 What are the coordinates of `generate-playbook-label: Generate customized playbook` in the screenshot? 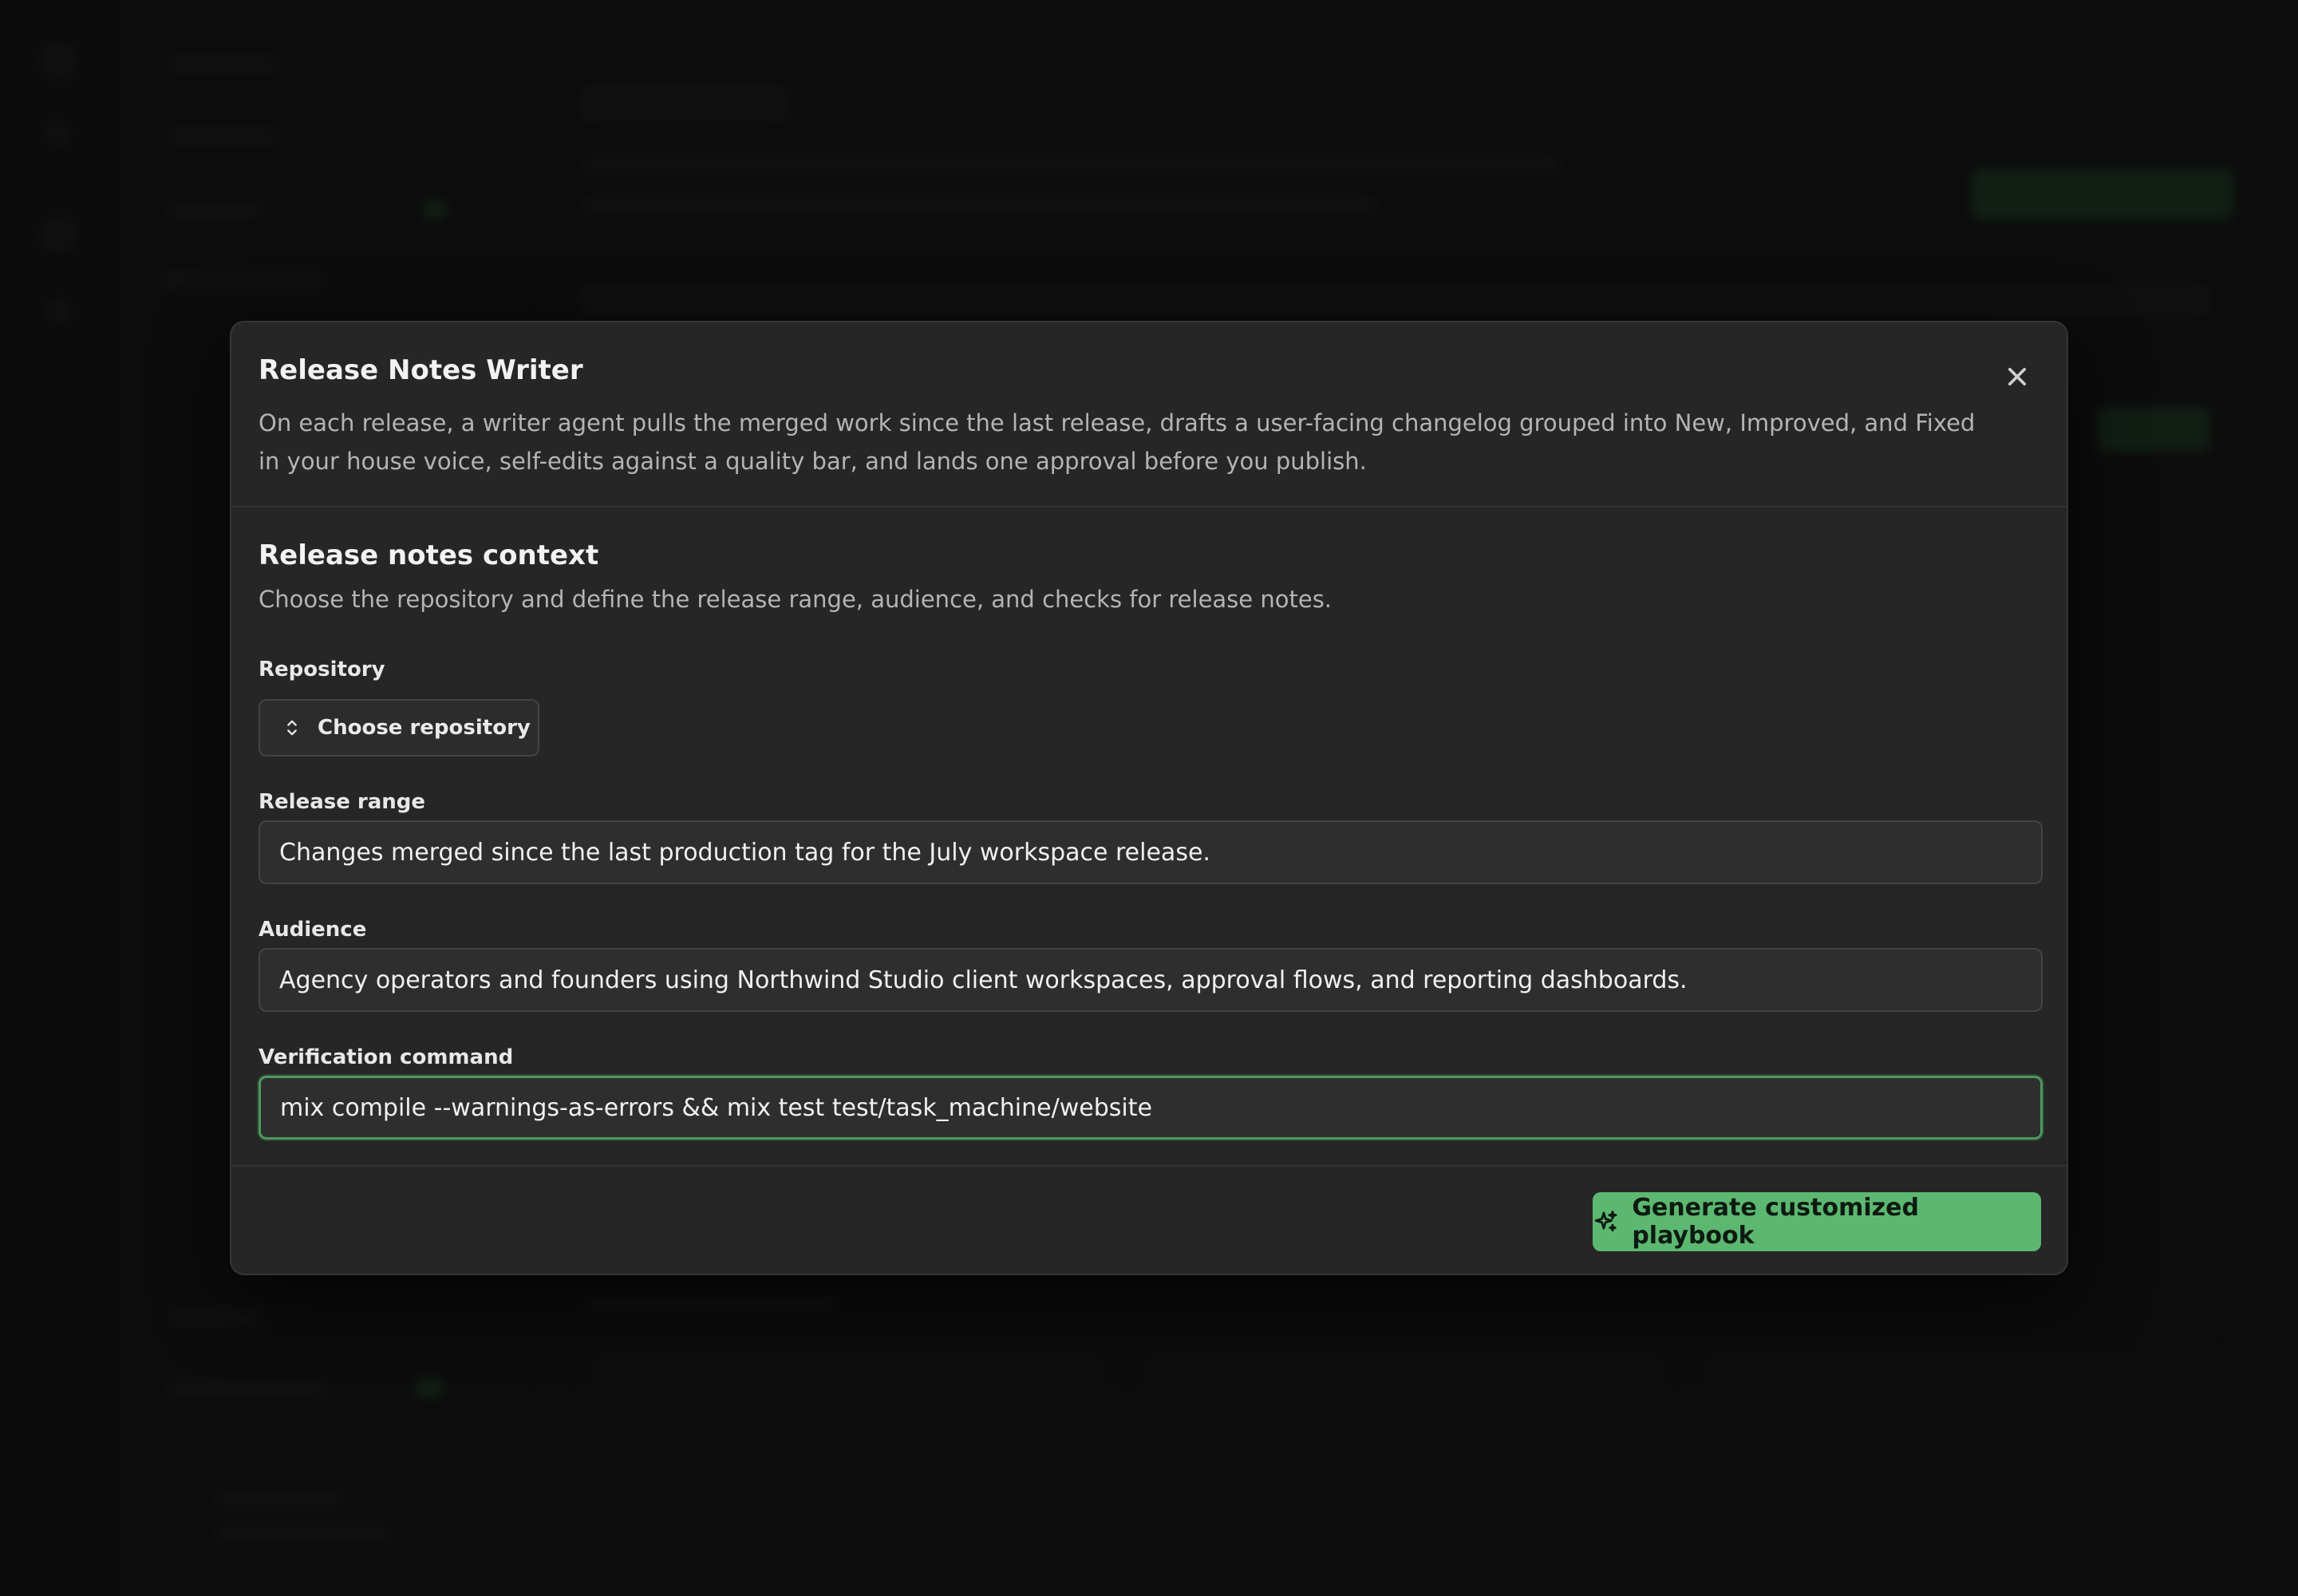 It's located at (1775, 1222).